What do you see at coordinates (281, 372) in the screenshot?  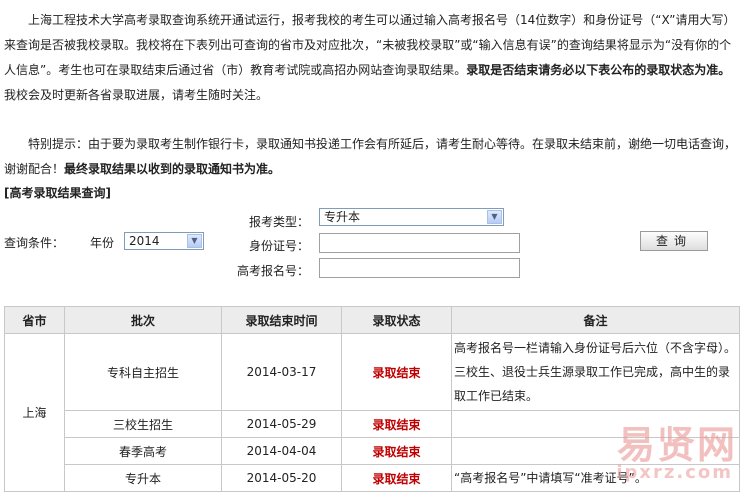 I see `date-cell: 2014-03-17` at bounding box center [281, 372].